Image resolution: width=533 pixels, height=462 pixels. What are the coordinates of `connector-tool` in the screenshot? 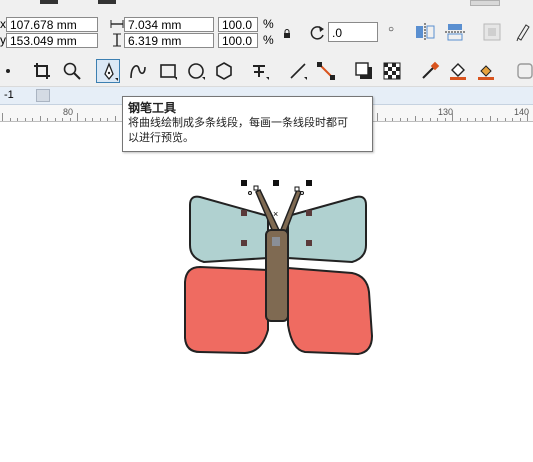 It's located at (298, 71).